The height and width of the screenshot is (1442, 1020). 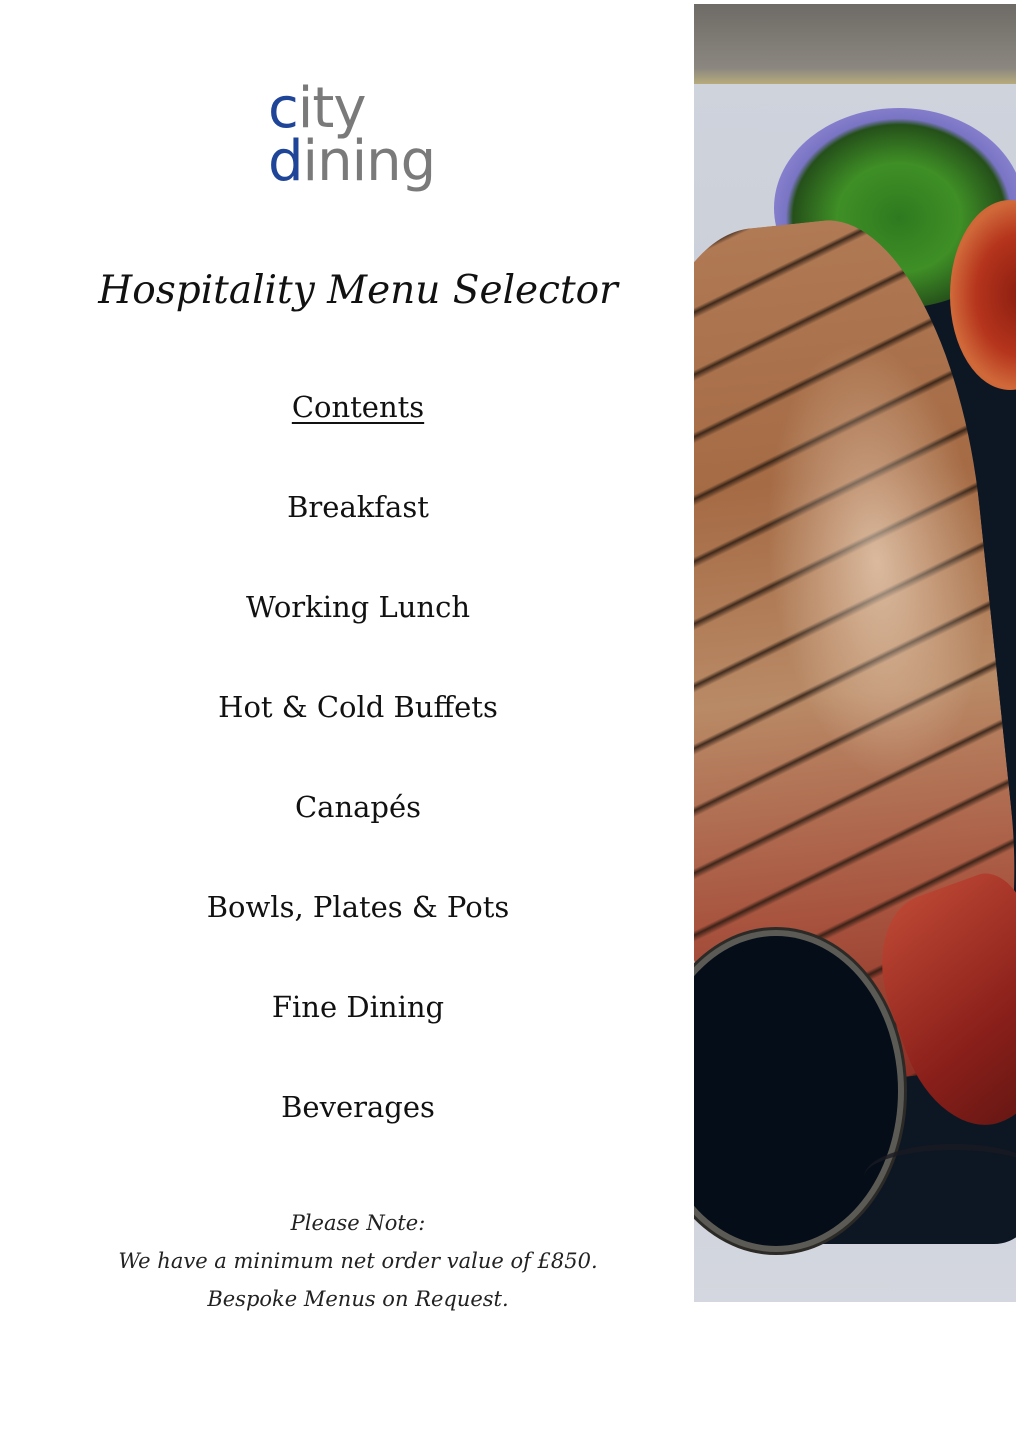 I want to click on note-label: Please Note:, so click(x=358, y=1223).